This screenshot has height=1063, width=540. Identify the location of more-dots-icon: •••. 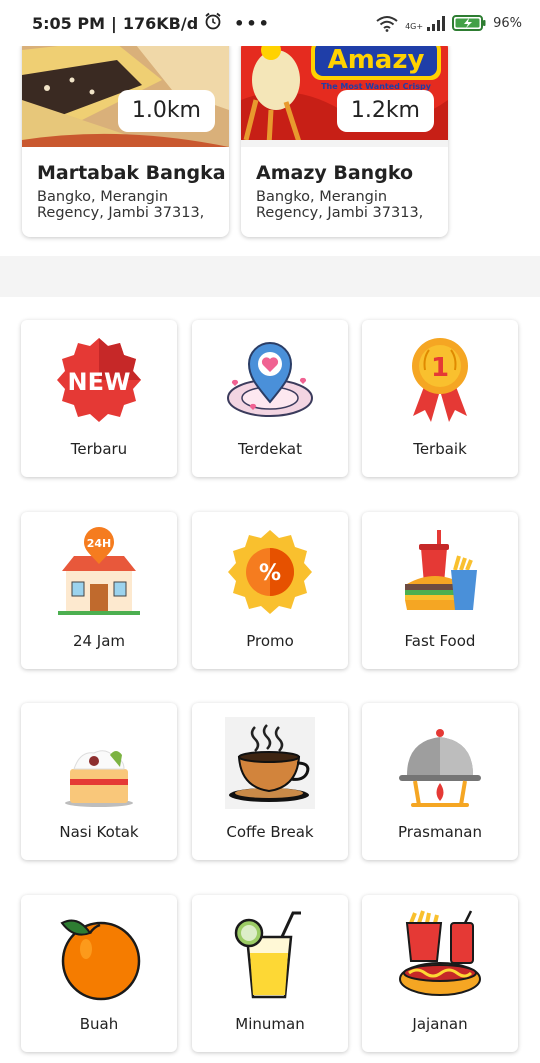
(252, 23).